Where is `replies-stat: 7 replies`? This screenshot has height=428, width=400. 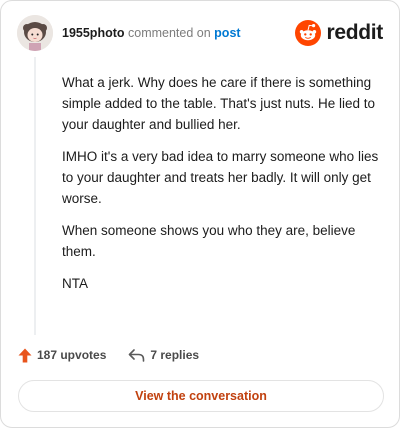 replies-stat: 7 replies is located at coordinates (163, 355).